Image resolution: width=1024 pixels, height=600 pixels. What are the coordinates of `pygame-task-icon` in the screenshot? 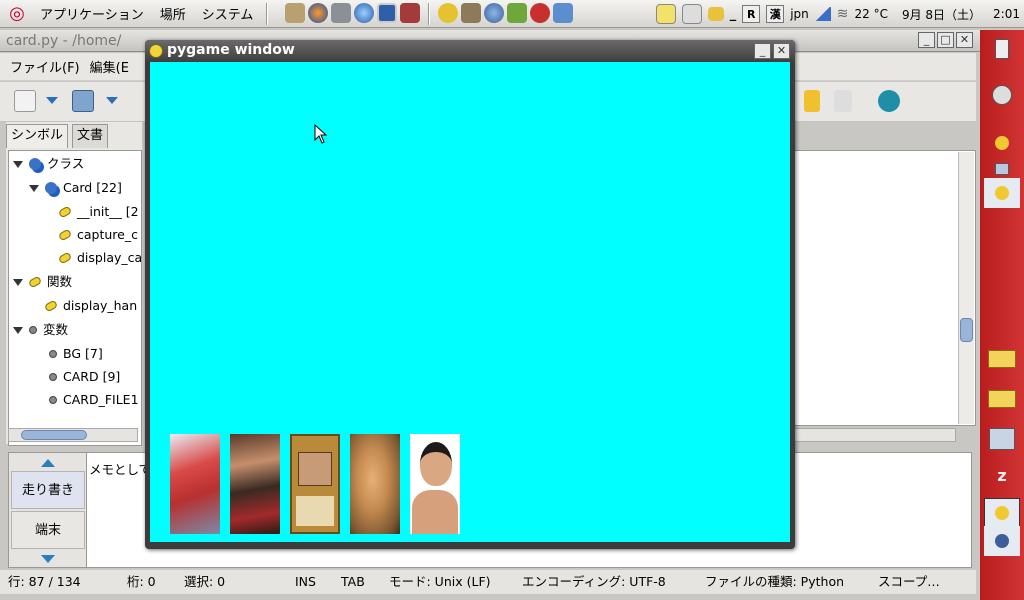 It's located at (1002, 513).